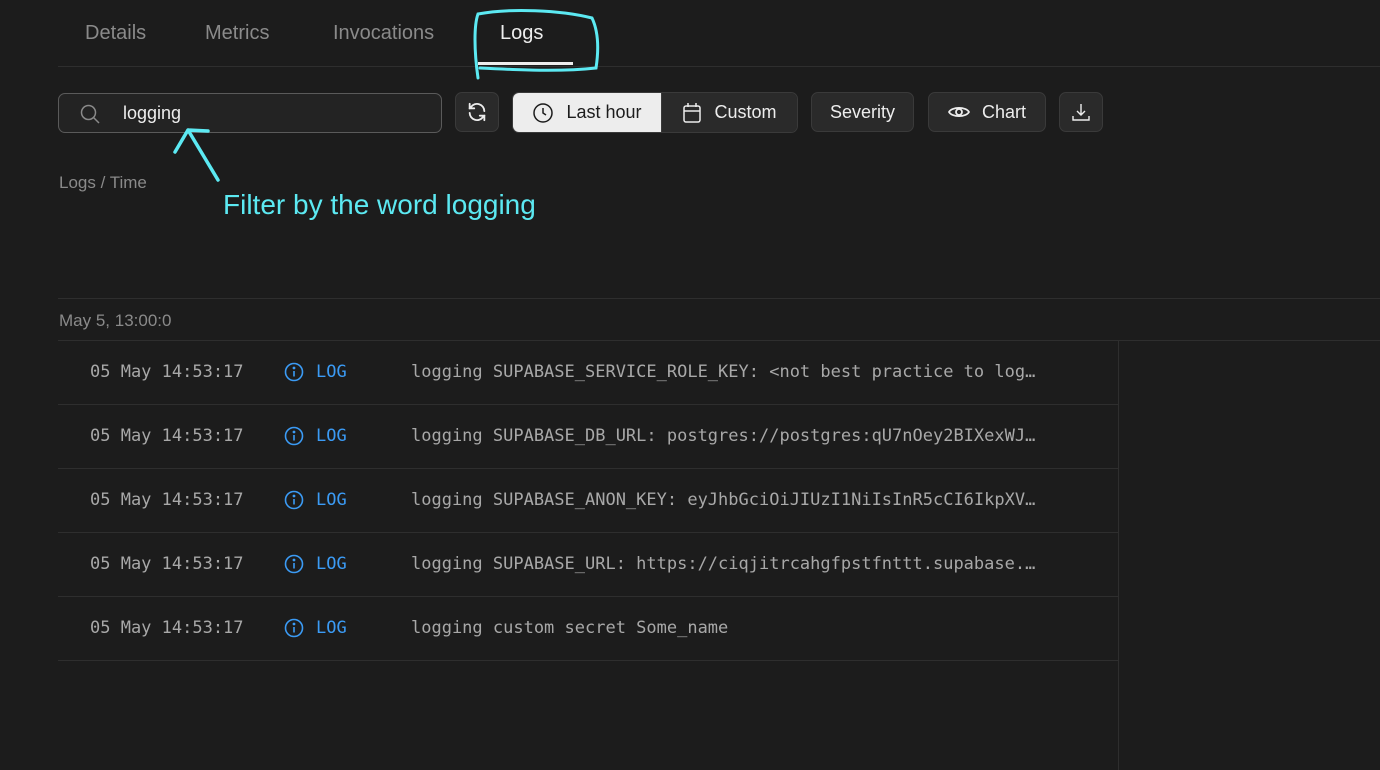 The height and width of the screenshot is (770, 1380). What do you see at coordinates (536, 44) in the screenshot?
I see `highlight-box-annotation` at bounding box center [536, 44].